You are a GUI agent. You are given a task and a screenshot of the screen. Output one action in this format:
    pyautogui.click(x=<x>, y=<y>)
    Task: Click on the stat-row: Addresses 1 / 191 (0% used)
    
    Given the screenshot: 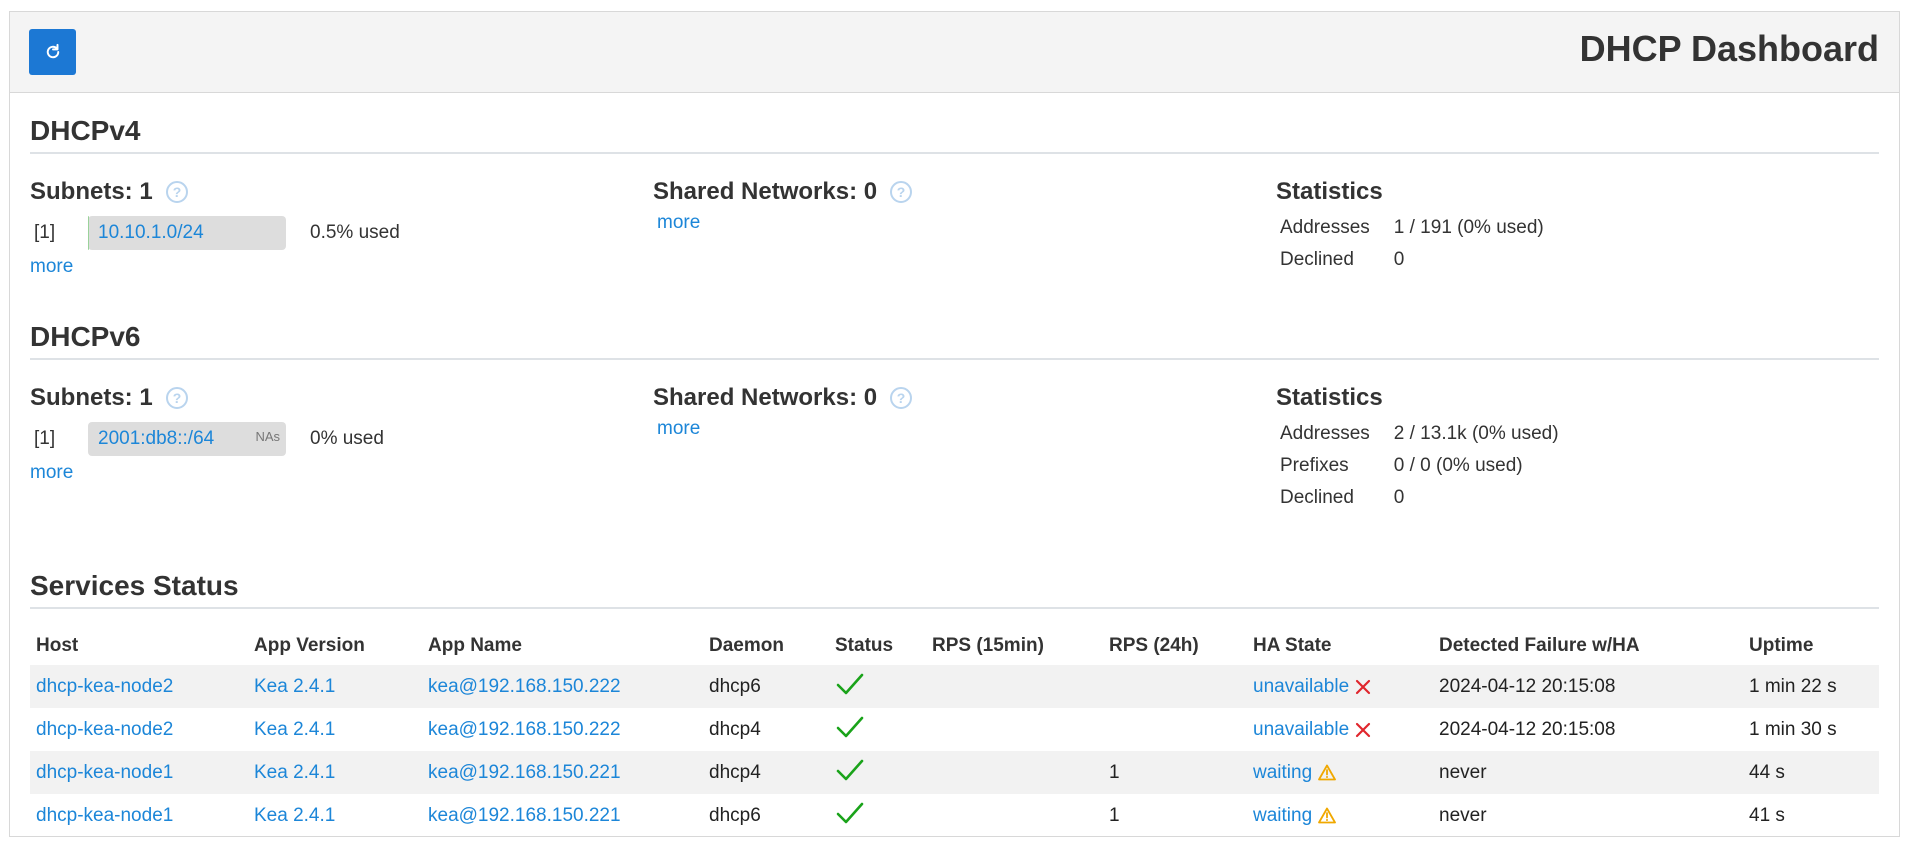 What is the action you would take?
    pyautogui.click(x=1412, y=227)
    